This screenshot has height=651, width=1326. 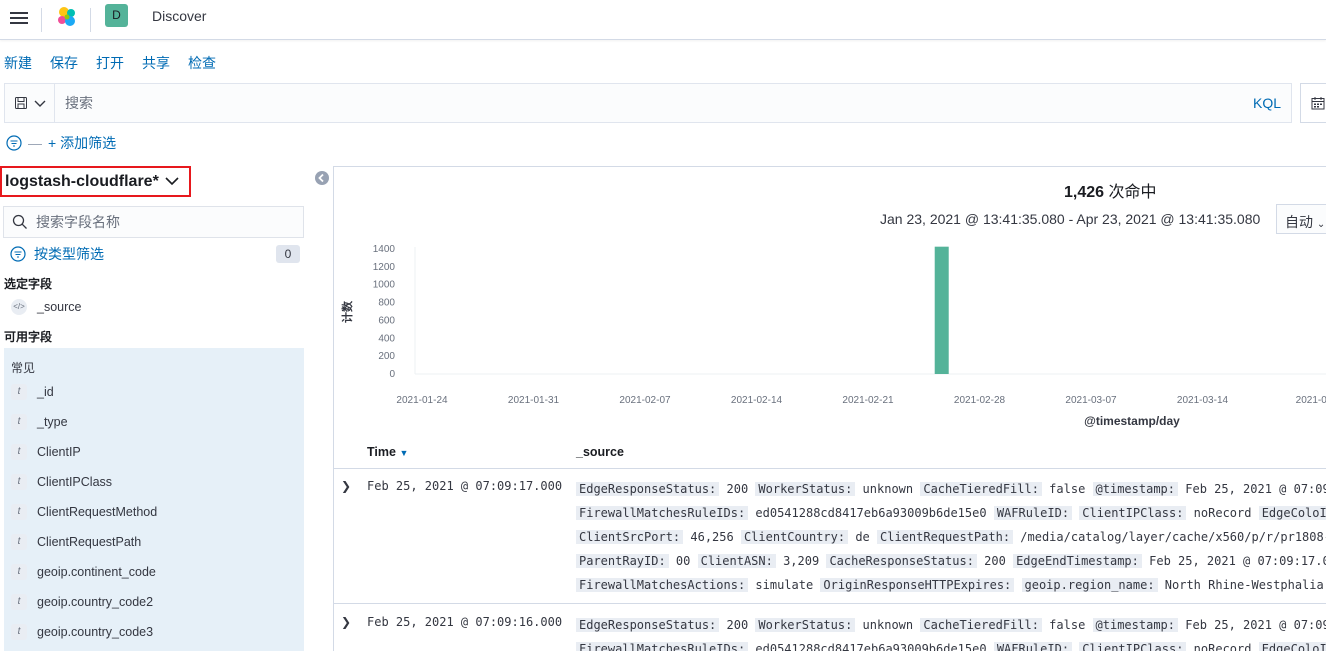 What do you see at coordinates (95, 602) in the screenshot?
I see `field-name: geoip.country_code2` at bounding box center [95, 602].